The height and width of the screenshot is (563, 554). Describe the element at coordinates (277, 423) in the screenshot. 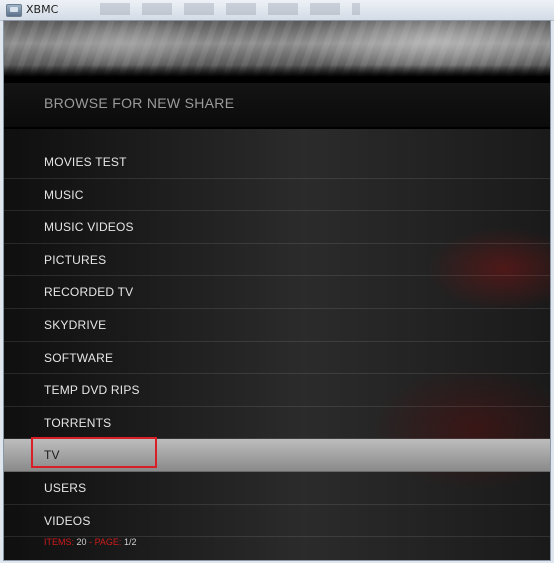

I see `list-item: TORRENTS` at that location.